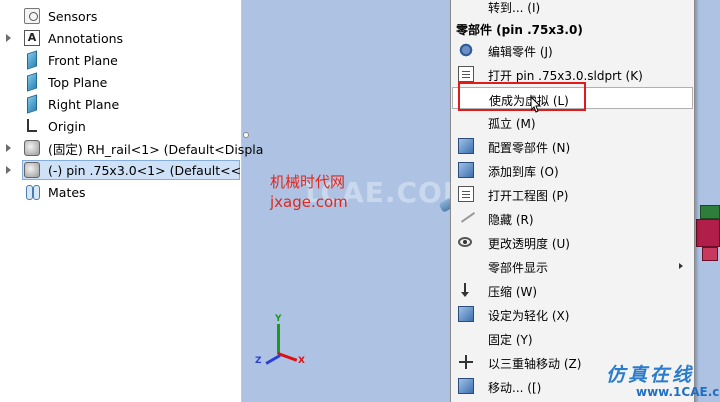 Image resolution: width=720 pixels, height=402 pixels. I want to click on menu-item-label: 打开工程图 (P), so click(528, 196).